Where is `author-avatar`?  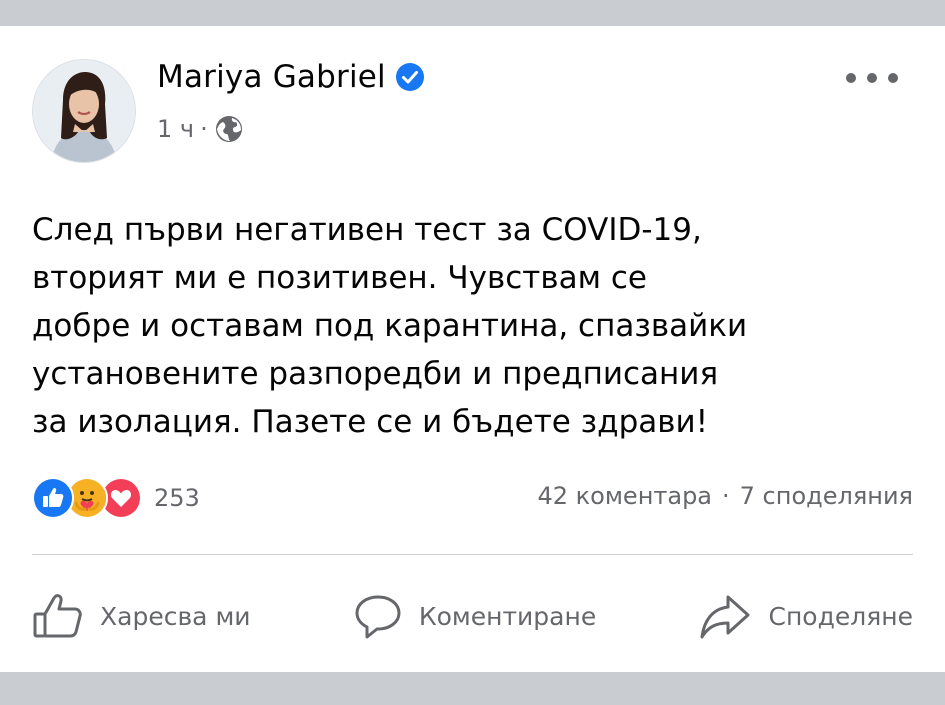
author-avatar is located at coordinates (84, 111).